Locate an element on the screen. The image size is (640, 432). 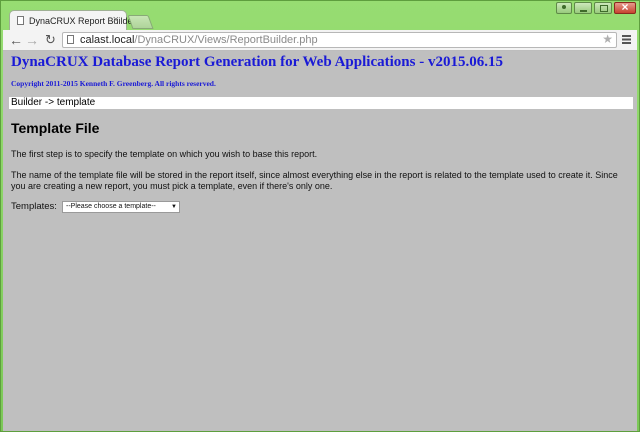
tab-title: DynaCRUX Report Builder is located at coordinates (82, 21).